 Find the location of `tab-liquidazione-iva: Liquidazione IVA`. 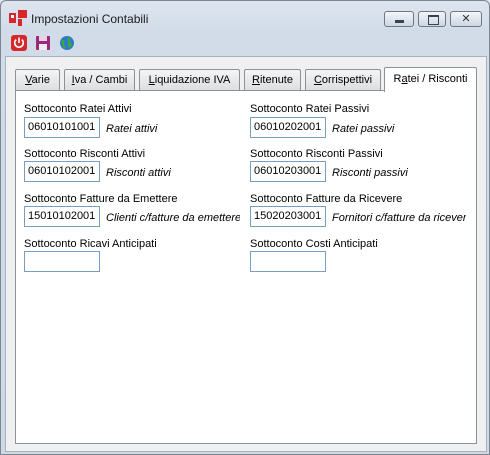

tab-liquidazione-iva: Liquidazione IVA is located at coordinates (189, 79).